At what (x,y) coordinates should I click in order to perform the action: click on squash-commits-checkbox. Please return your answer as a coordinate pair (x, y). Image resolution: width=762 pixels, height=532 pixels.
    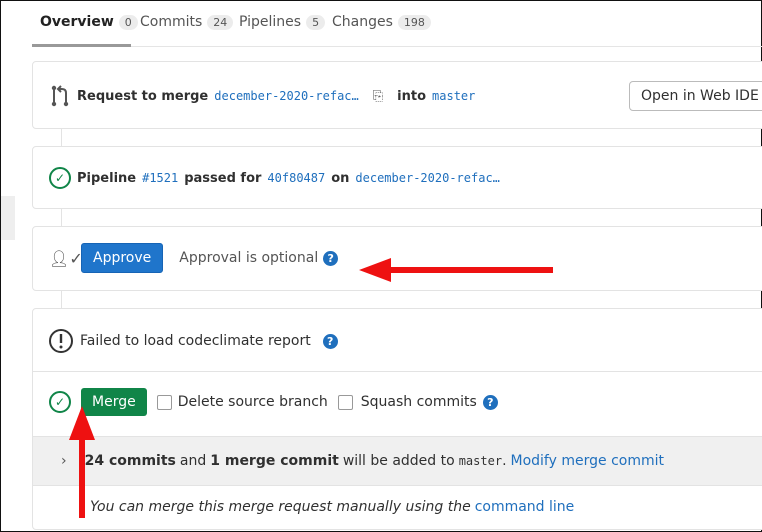
    Looking at the image, I should click on (345, 402).